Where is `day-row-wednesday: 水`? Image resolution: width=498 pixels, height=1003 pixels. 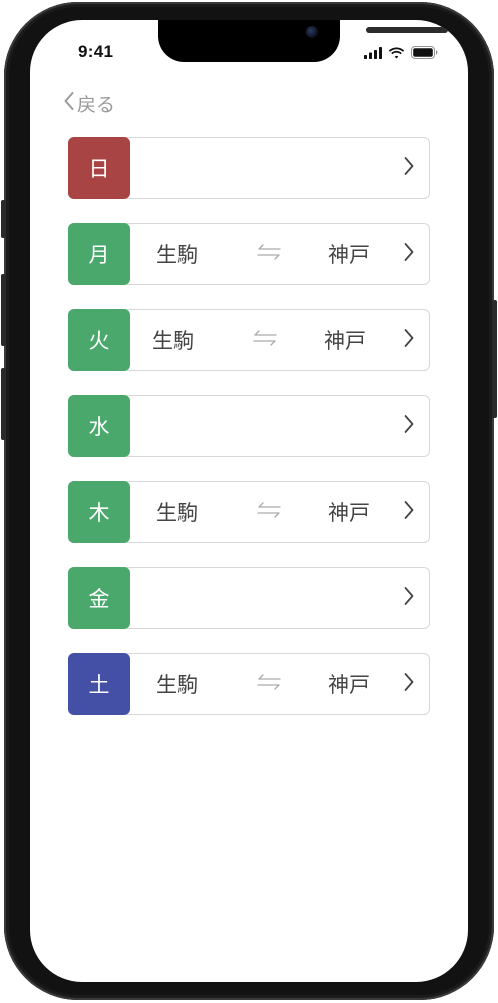
day-row-wednesday: 水 is located at coordinates (249, 426).